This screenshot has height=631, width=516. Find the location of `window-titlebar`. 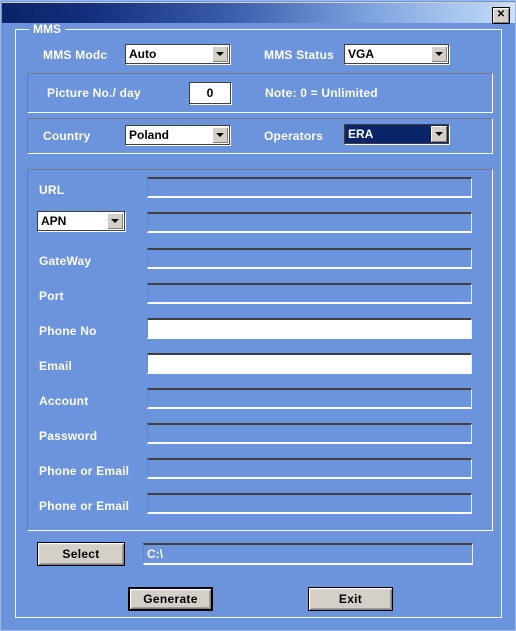

window-titlebar is located at coordinates (258, 12).